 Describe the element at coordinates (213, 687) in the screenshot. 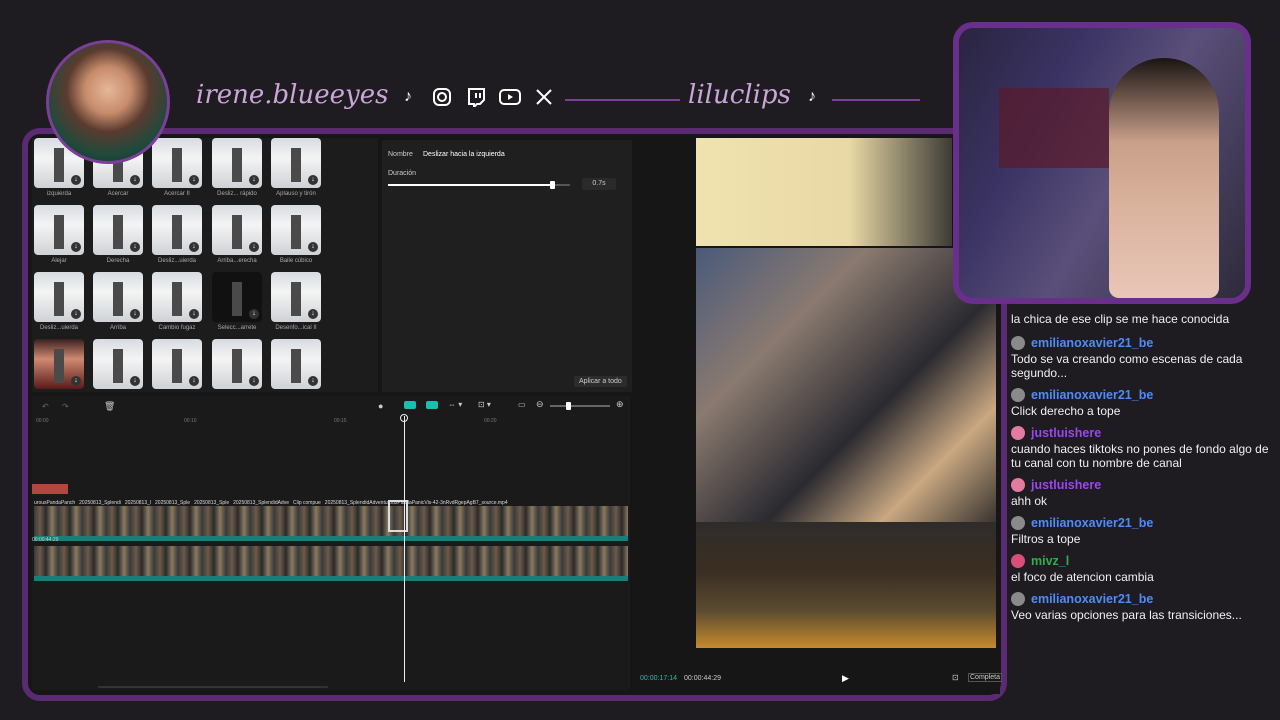

I see `timeline-scrollbar` at that location.